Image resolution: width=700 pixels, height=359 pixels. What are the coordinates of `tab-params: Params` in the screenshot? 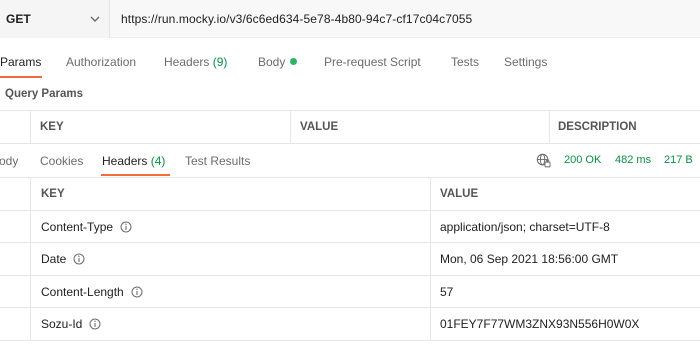 It's located at (20, 62).